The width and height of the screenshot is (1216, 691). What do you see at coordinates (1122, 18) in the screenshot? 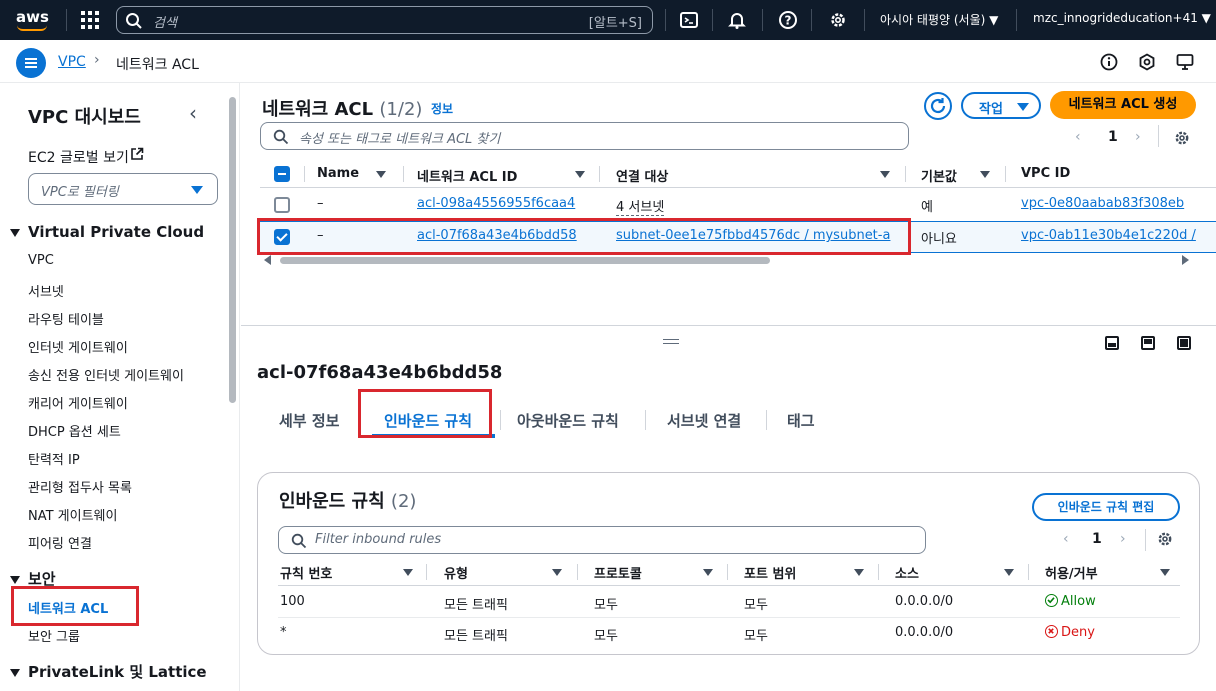
I see `account-menu: mzc_innogrideducation+41 ▼` at bounding box center [1122, 18].